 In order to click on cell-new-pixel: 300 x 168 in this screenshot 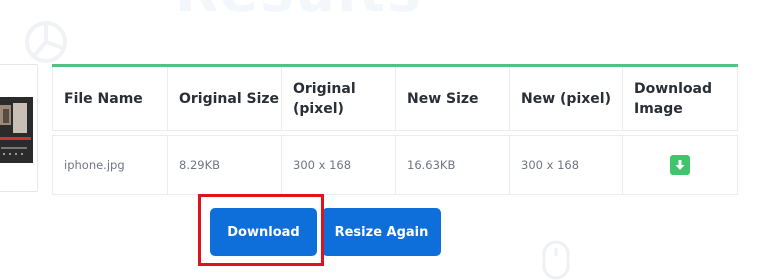, I will do `click(566, 165)`.